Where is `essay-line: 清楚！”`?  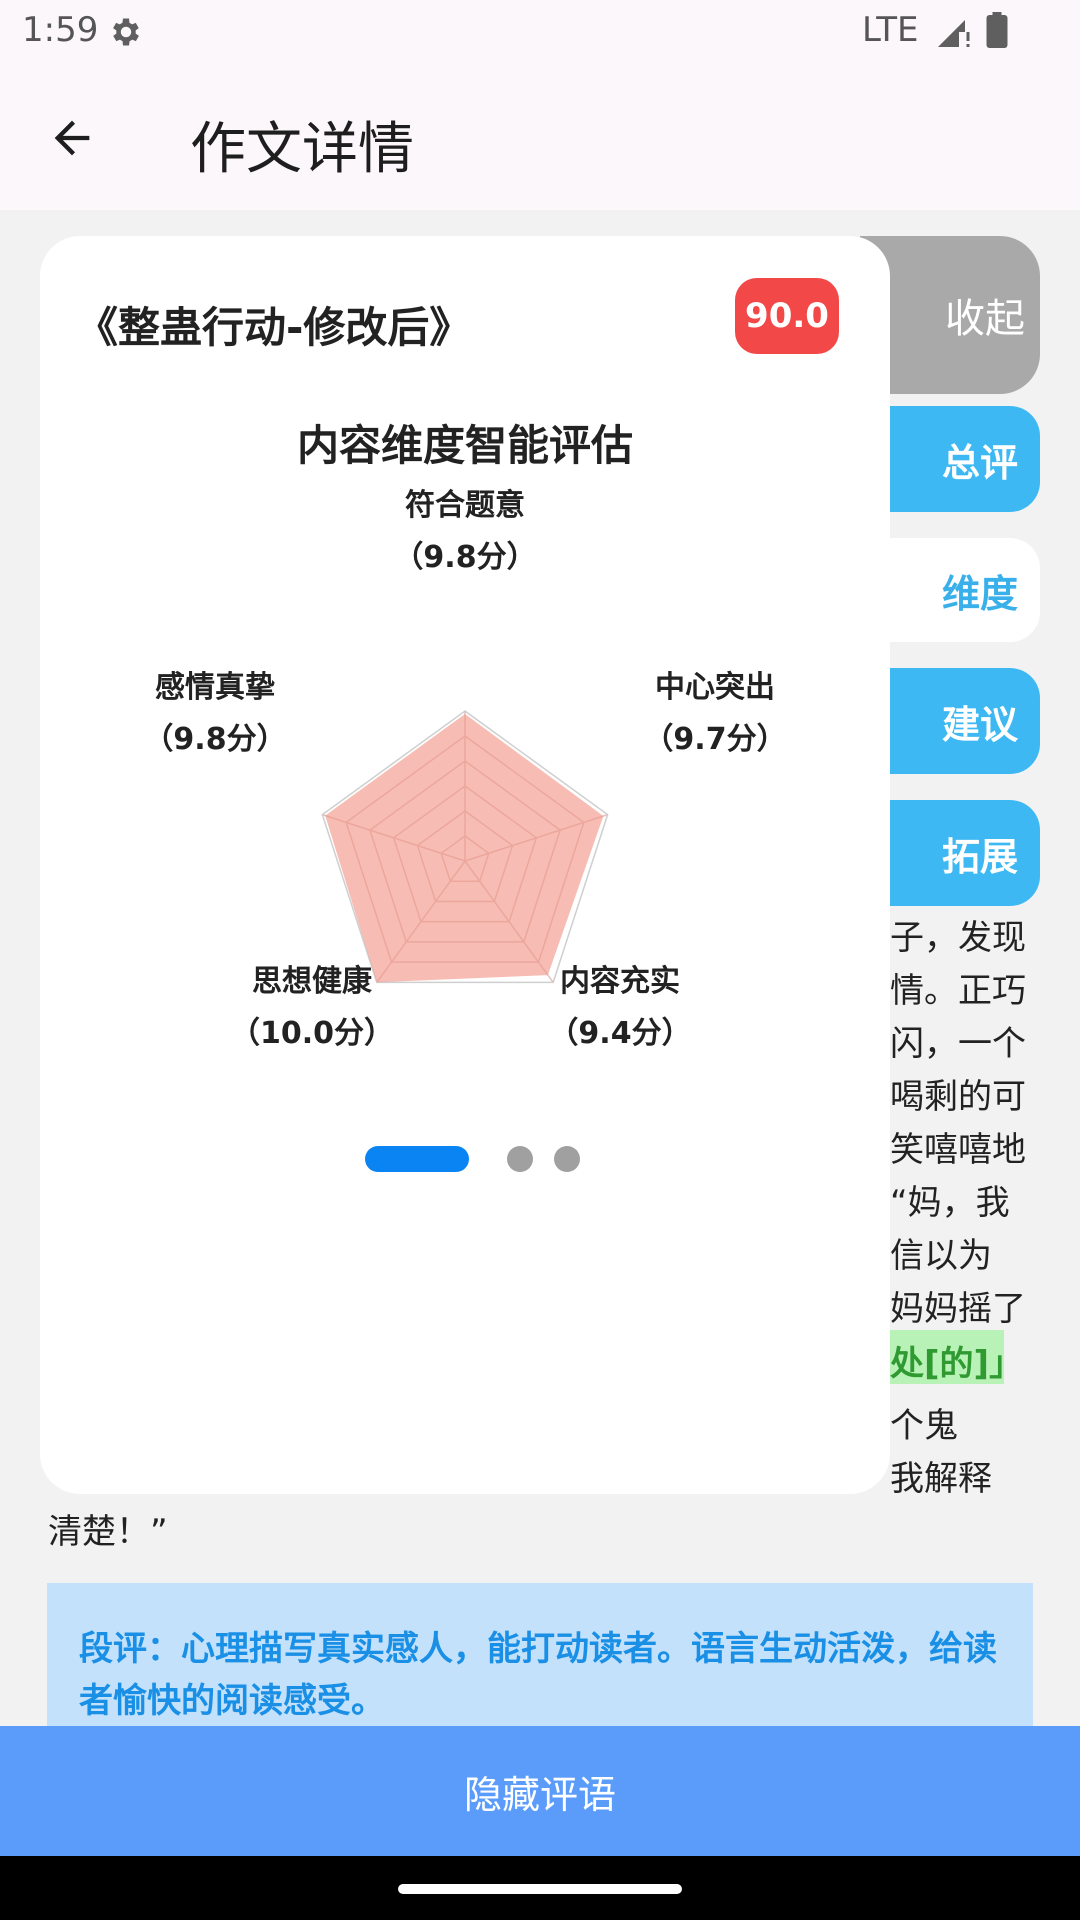 essay-line: 清楚！” is located at coordinates (108, 1532).